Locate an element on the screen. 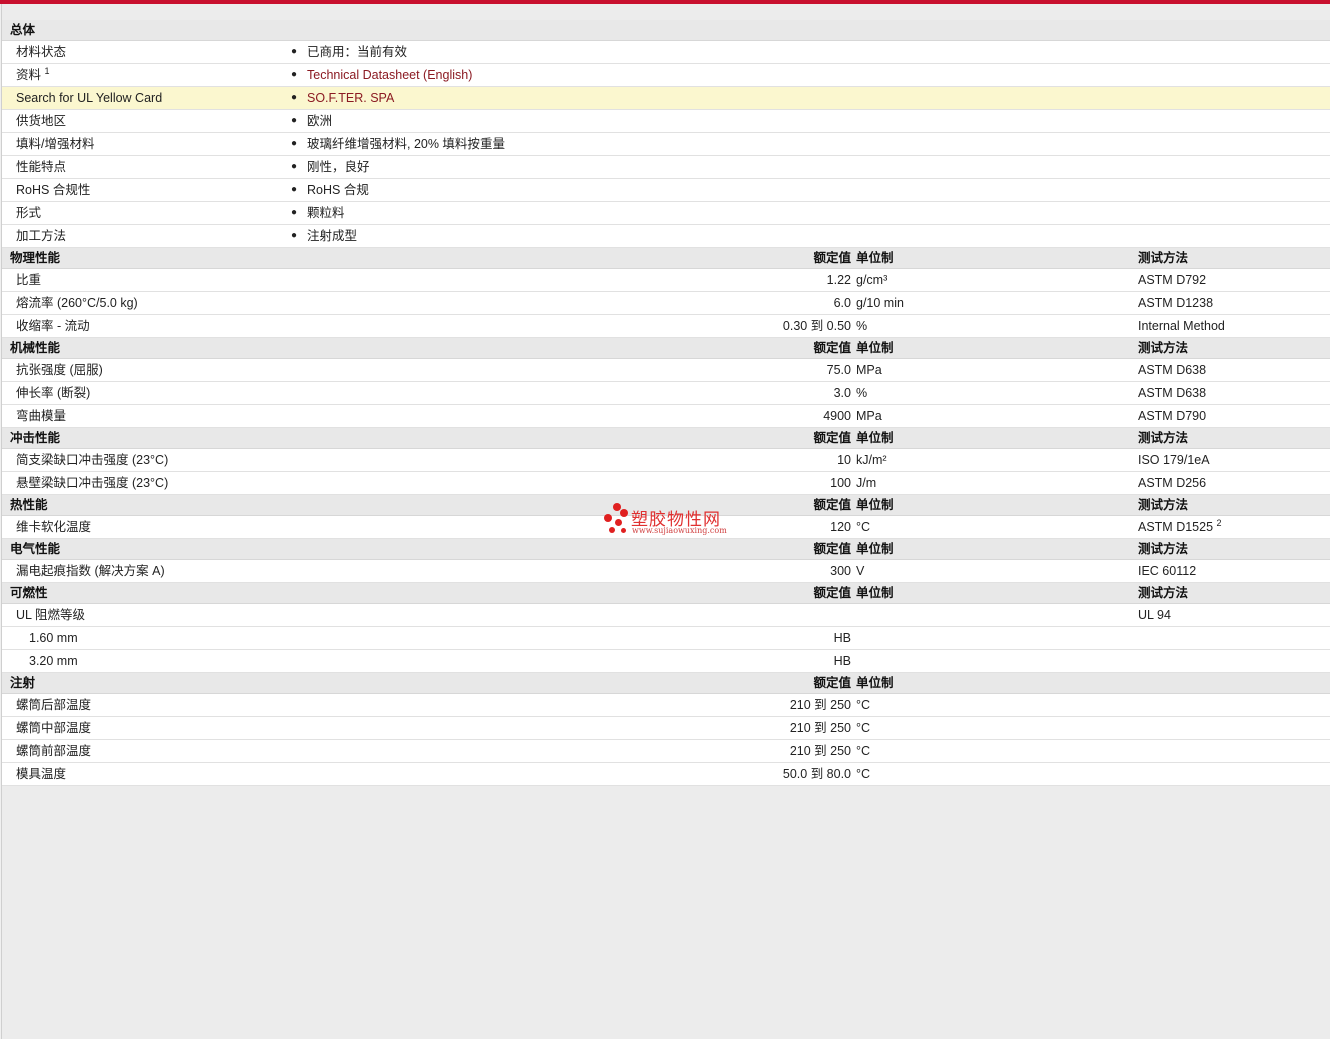 The width and height of the screenshot is (1330, 1039). ul-yellow-card-link: SO.F.TER. SPA is located at coordinates (350, 98).